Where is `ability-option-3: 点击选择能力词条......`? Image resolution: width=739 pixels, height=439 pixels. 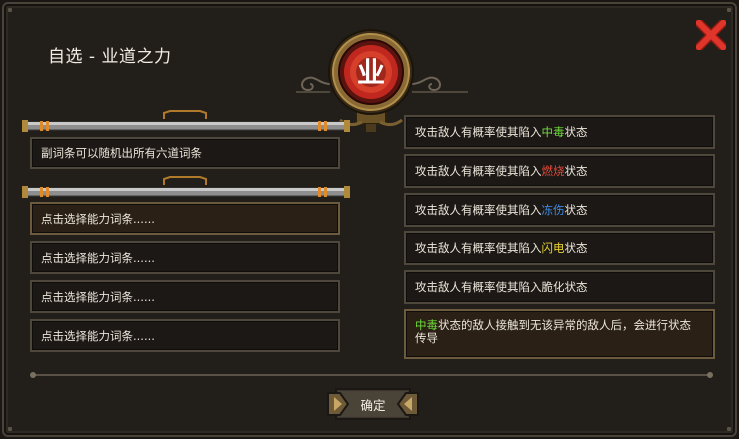 ability-option-3: 点击选择能力词条...... is located at coordinates (185, 296).